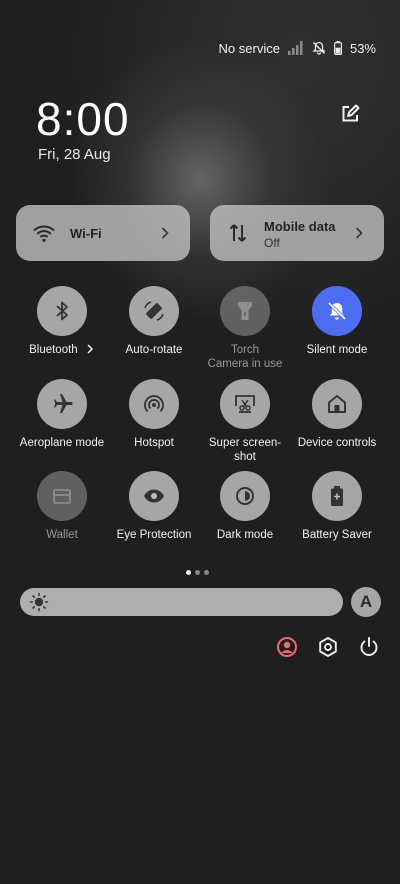 The height and width of the screenshot is (884, 400). I want to click on aeroplane-mode-button, so click(62, 404).